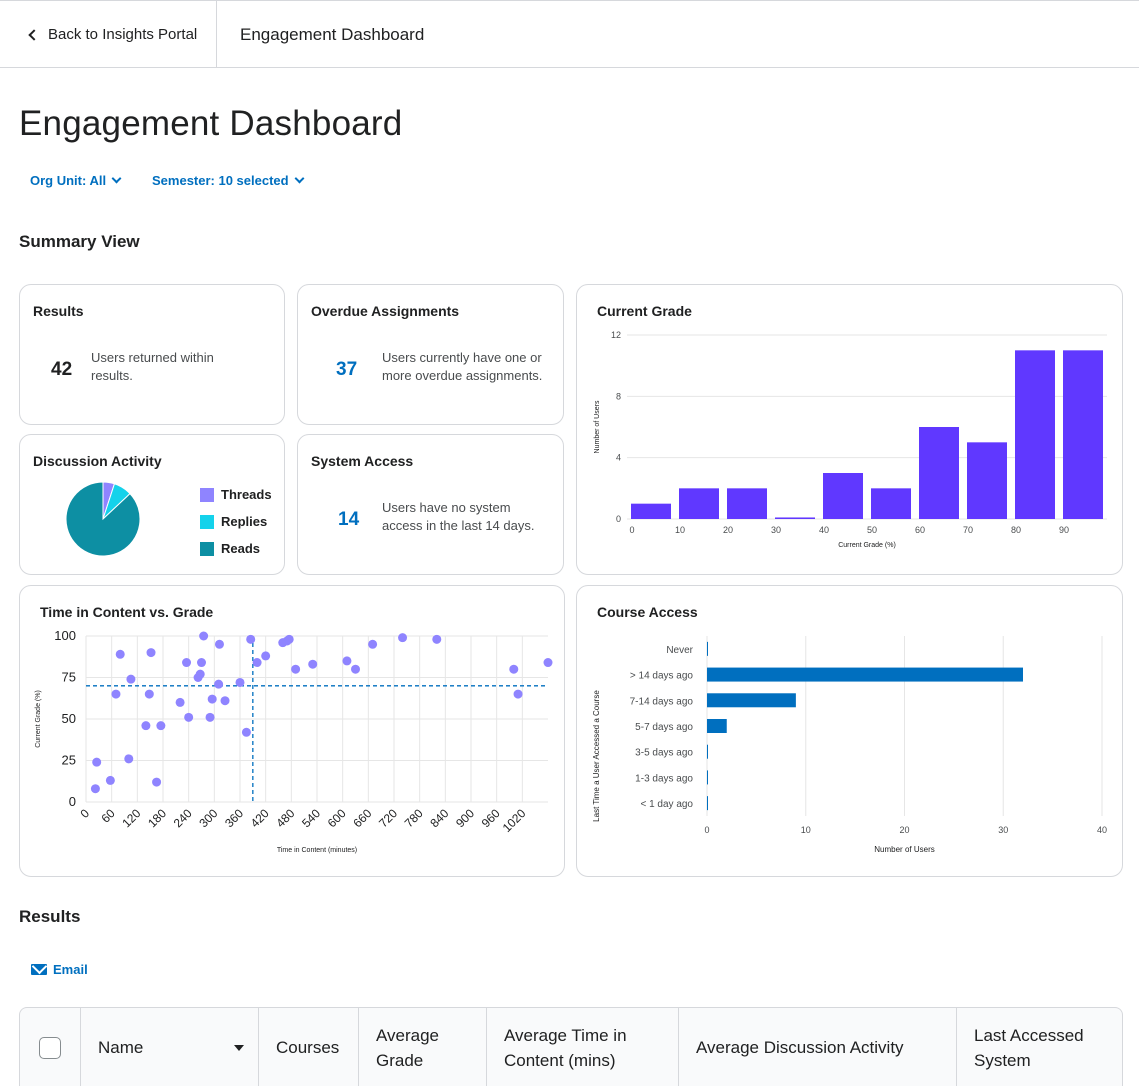 The width and height of the screenshot is (1139, 1086). I want to click on desc-line: Users currently have one or, so click(462, 357).